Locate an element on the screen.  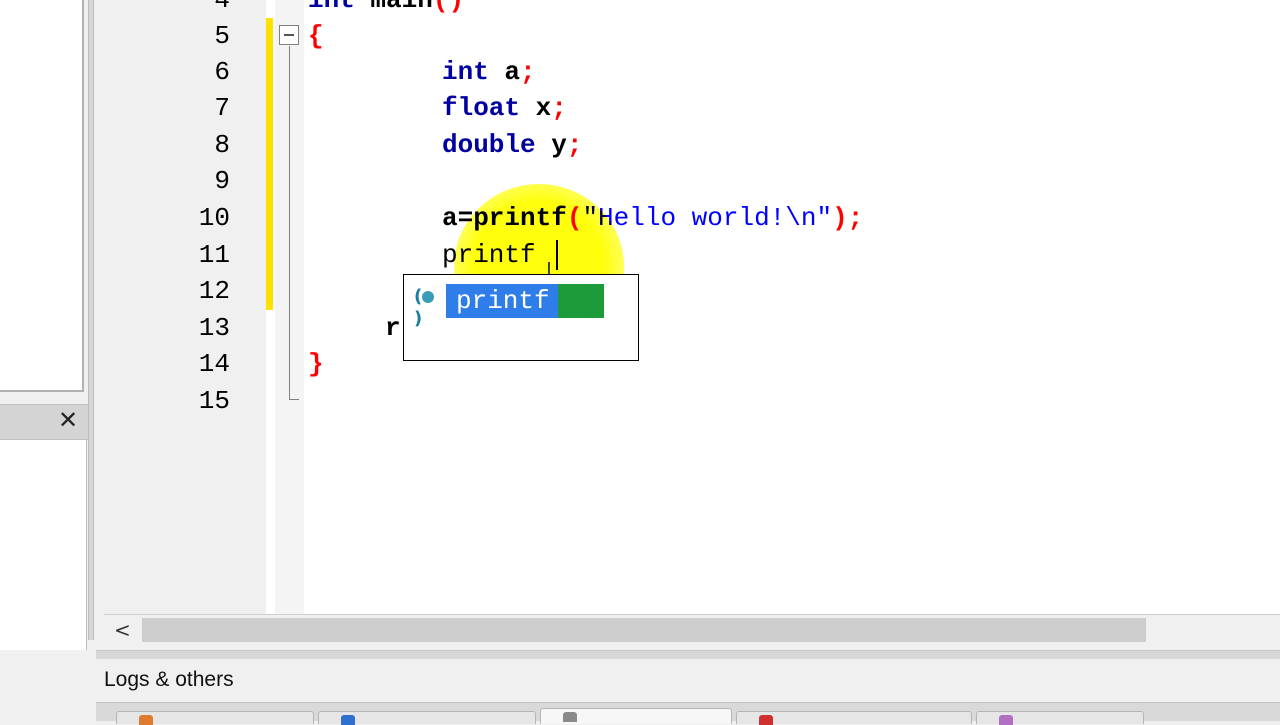
autocomplete-popup: () printf is located at coordinates (521, 317).